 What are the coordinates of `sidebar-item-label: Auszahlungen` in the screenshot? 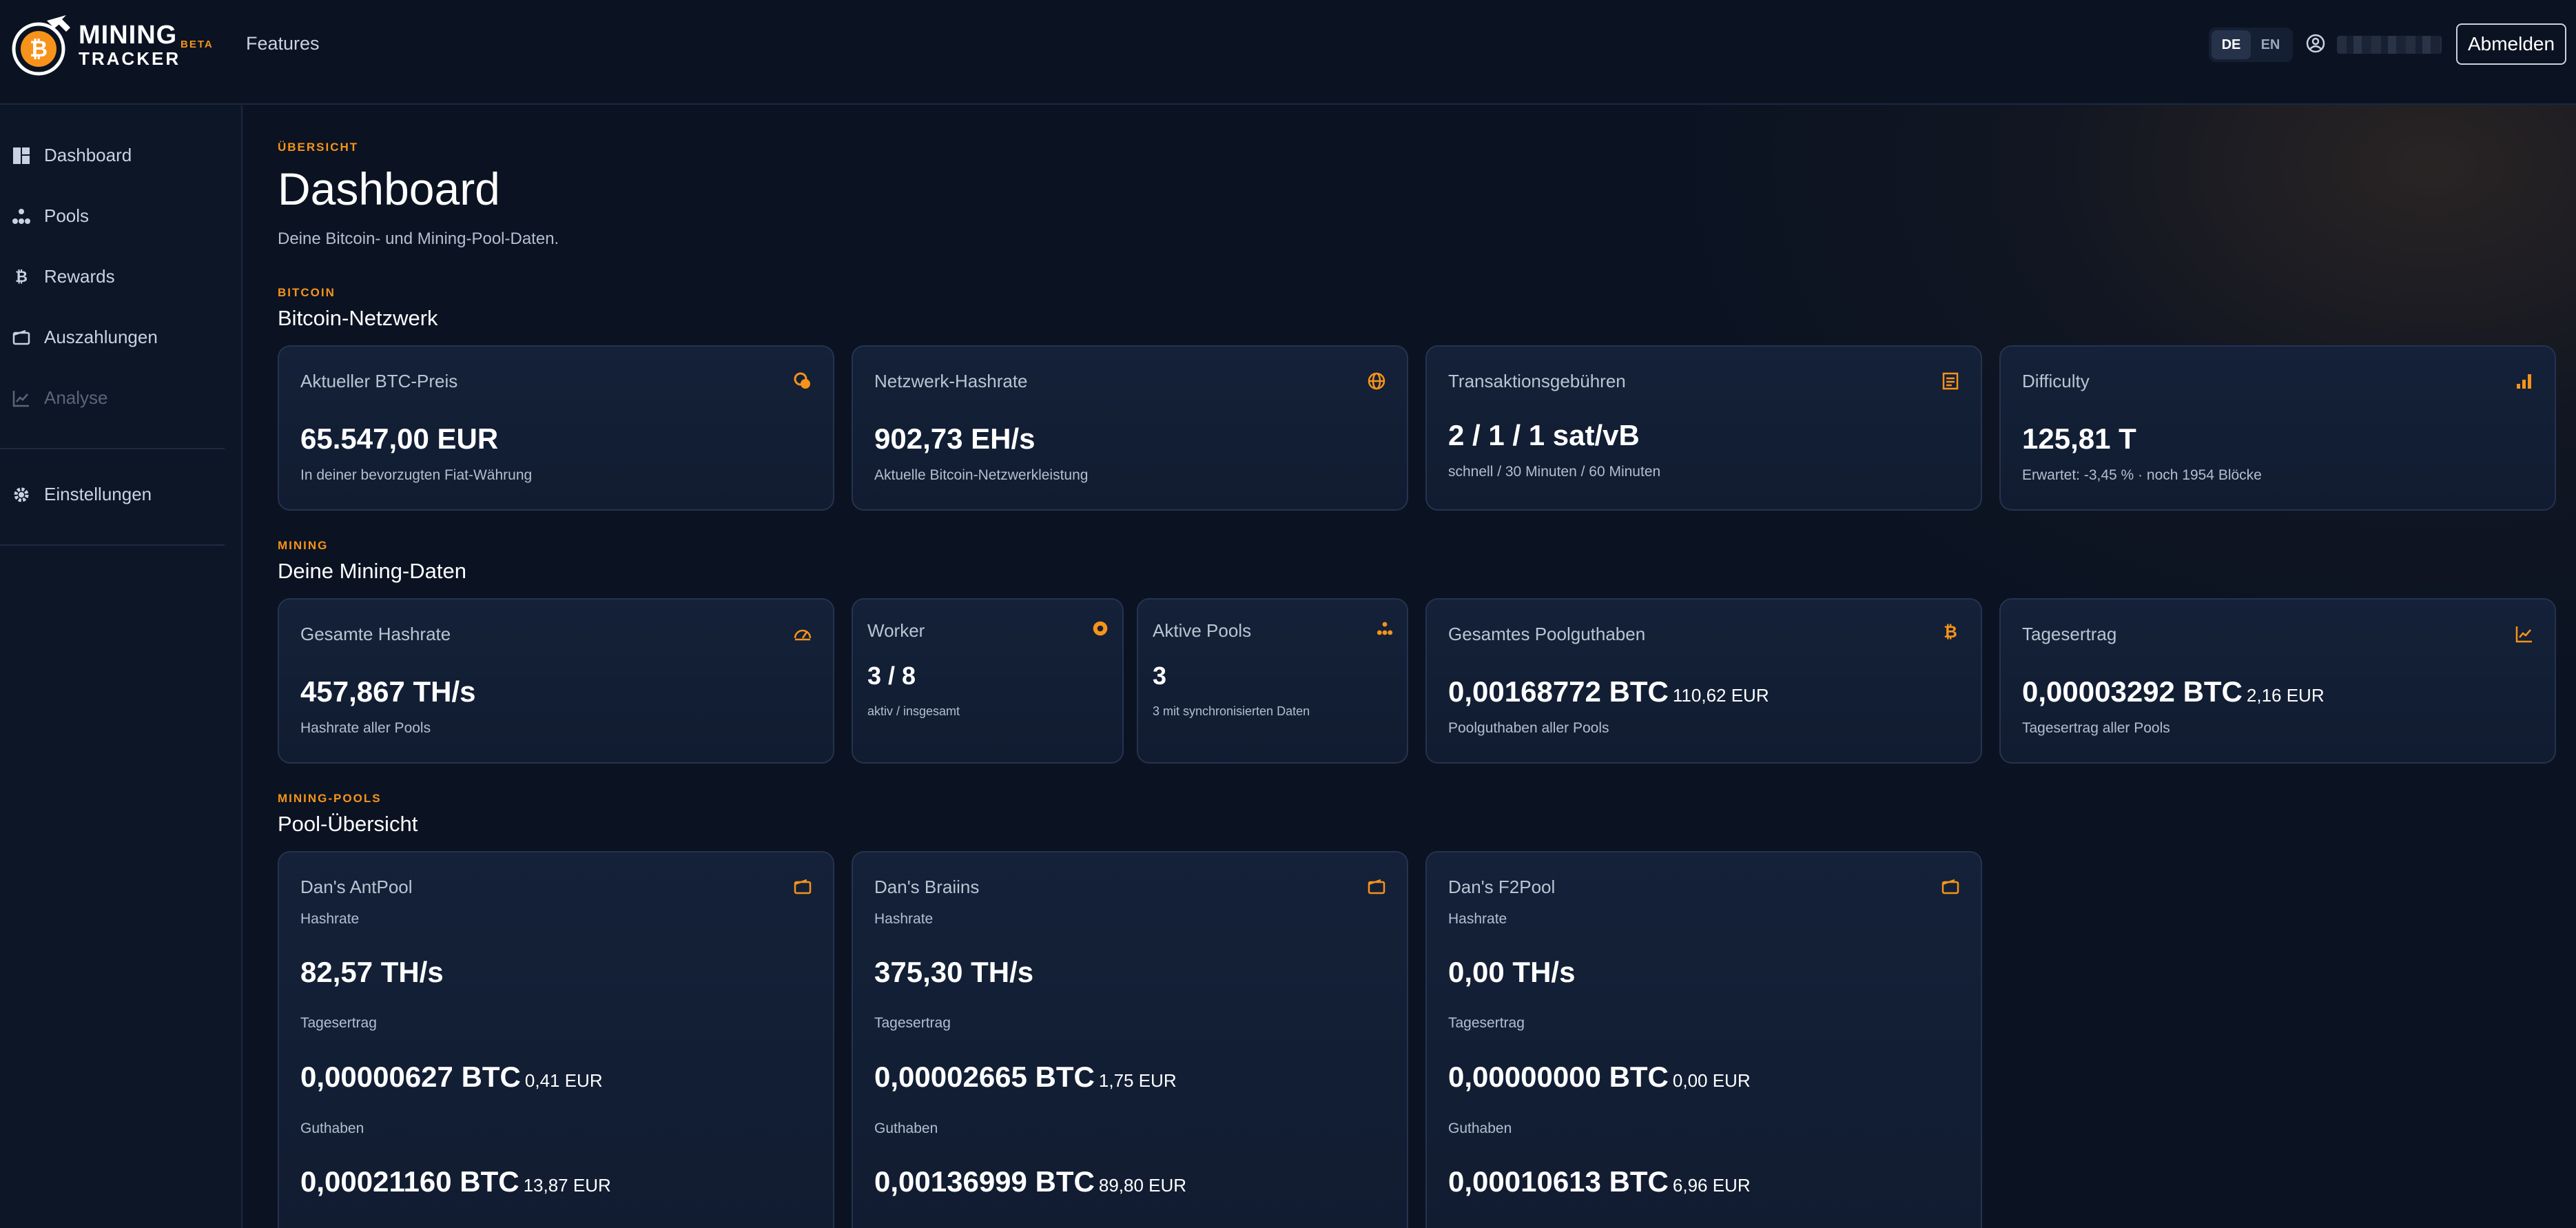 It's located at (101, 337).